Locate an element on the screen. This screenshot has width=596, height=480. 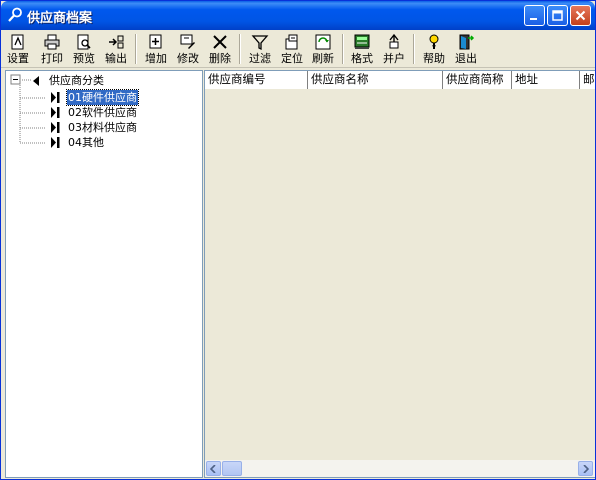
edit-button: 修改 is located at coordinates (188, 49).